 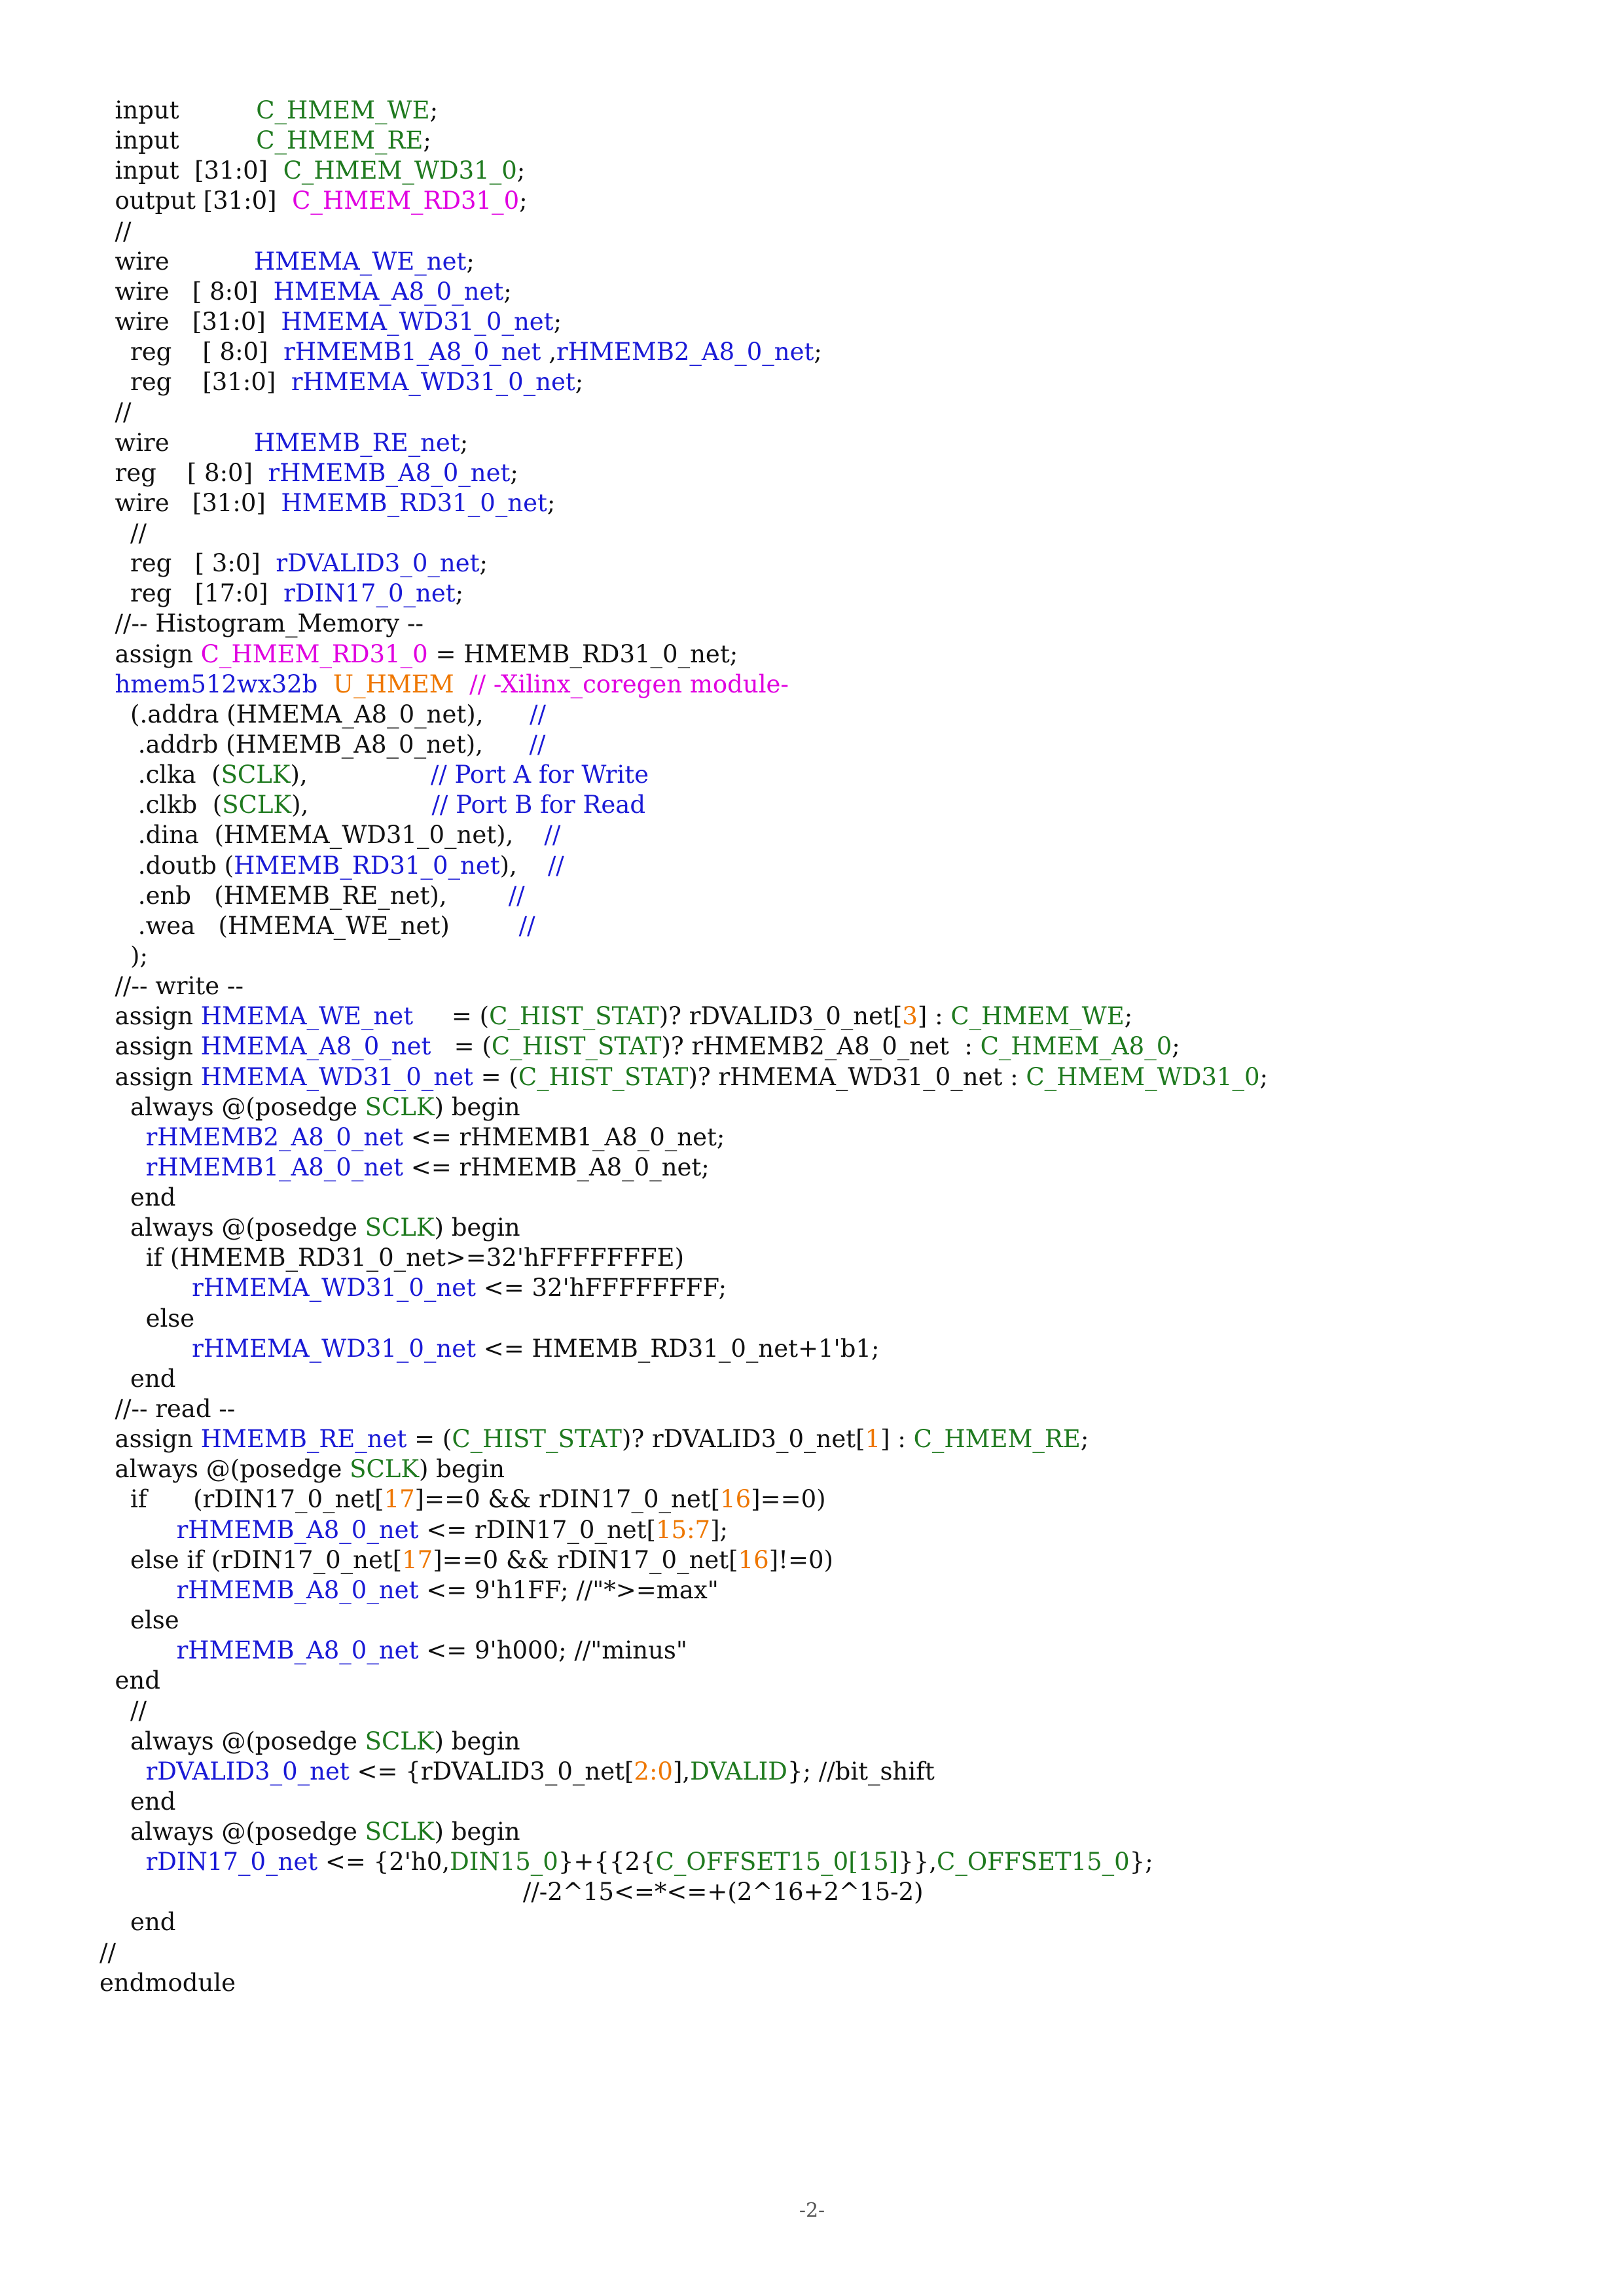 I want to click on code-line: rHMEMB_A8_0_net <= 9'h000; //"minus", so click(x=683, y=1651).